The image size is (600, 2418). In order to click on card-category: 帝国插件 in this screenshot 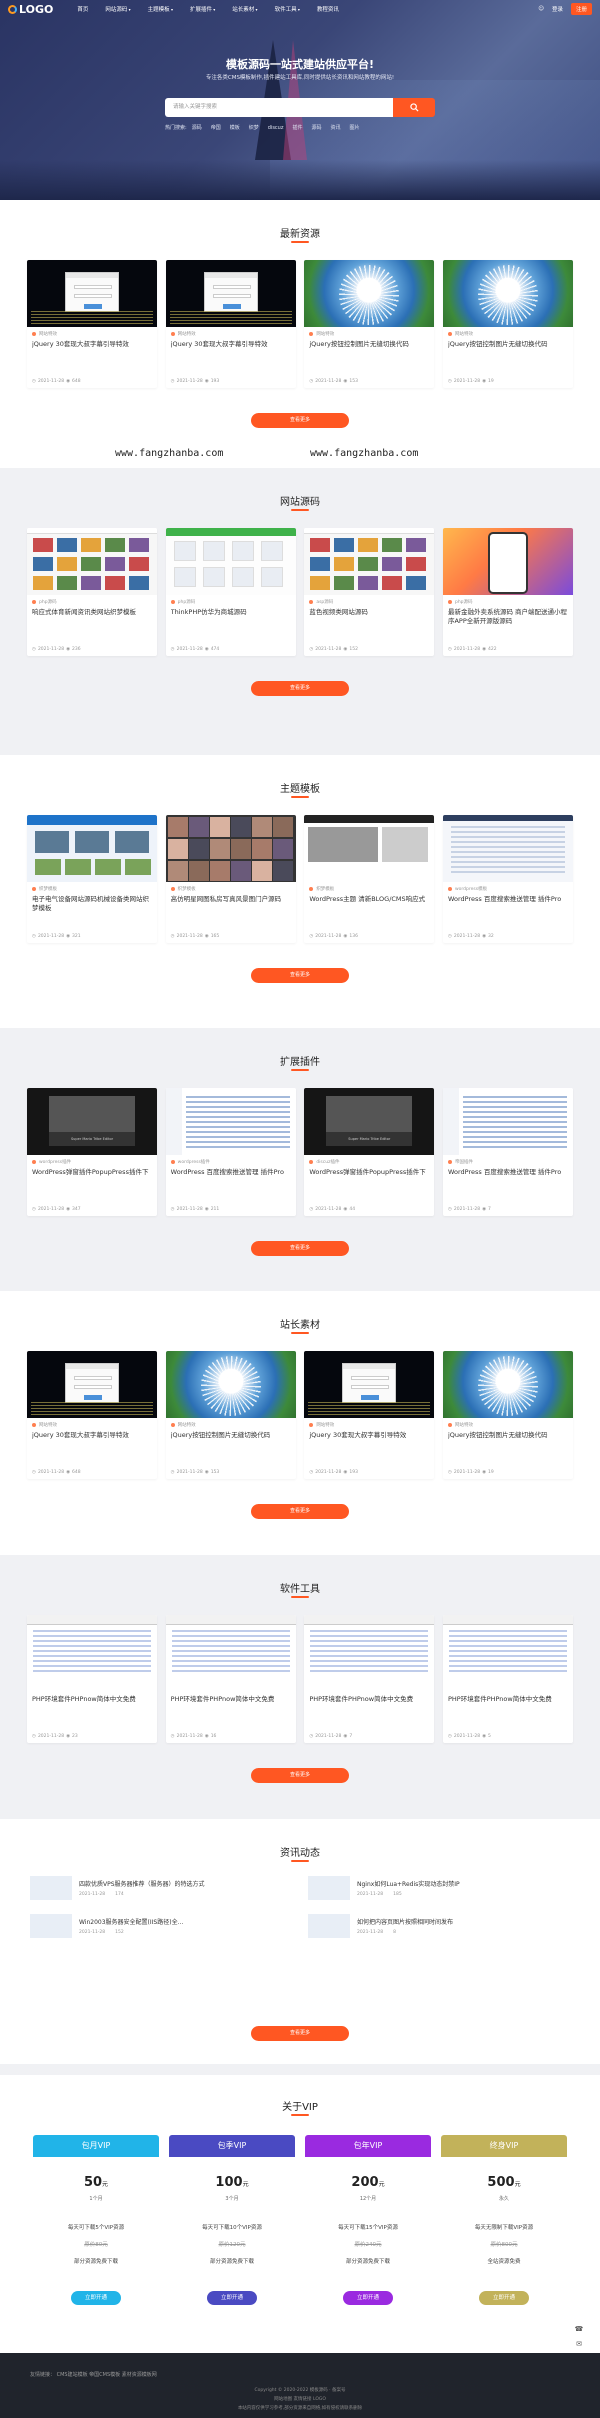, I will do `click(460, 1162)`.